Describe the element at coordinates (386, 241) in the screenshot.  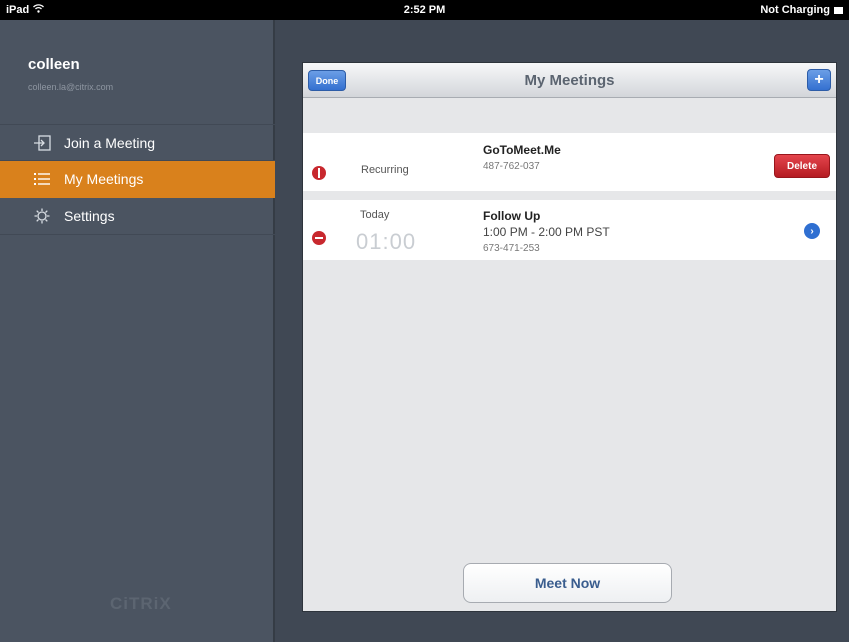
I see `meeting-time: 01:00` at that location.